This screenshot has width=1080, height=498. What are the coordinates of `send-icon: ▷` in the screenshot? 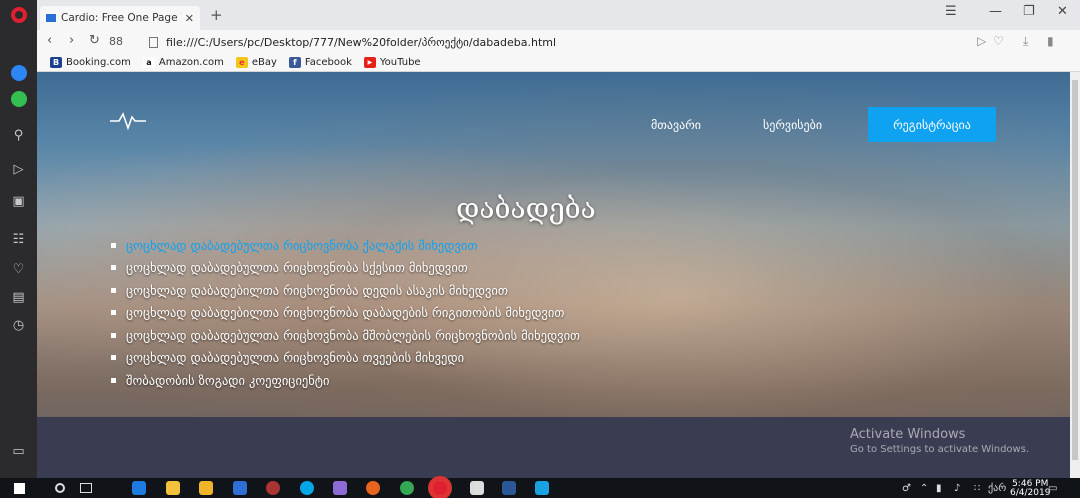 It's located at (18, 169).